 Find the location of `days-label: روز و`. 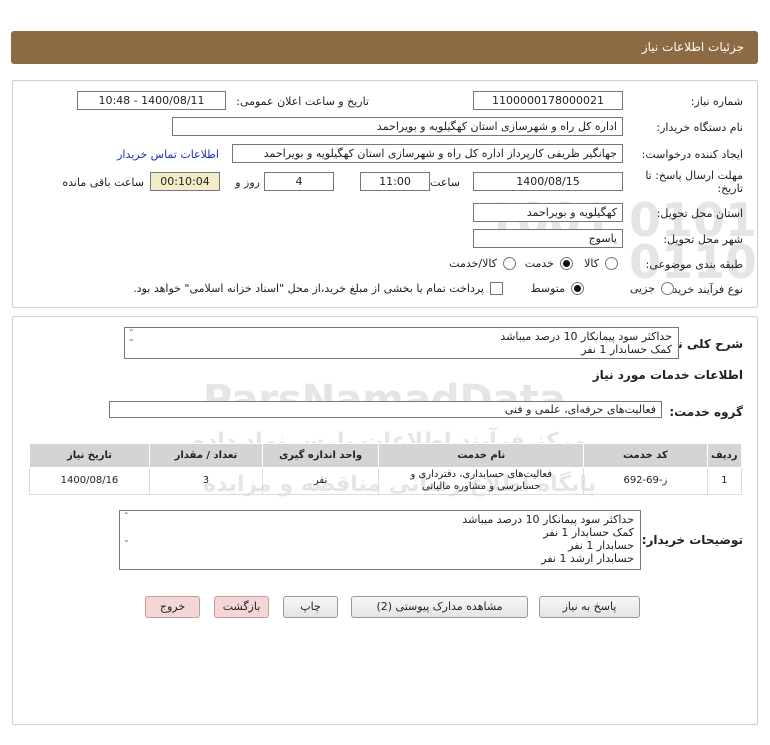

days-label: روز و is located at coordinates (247, 182).